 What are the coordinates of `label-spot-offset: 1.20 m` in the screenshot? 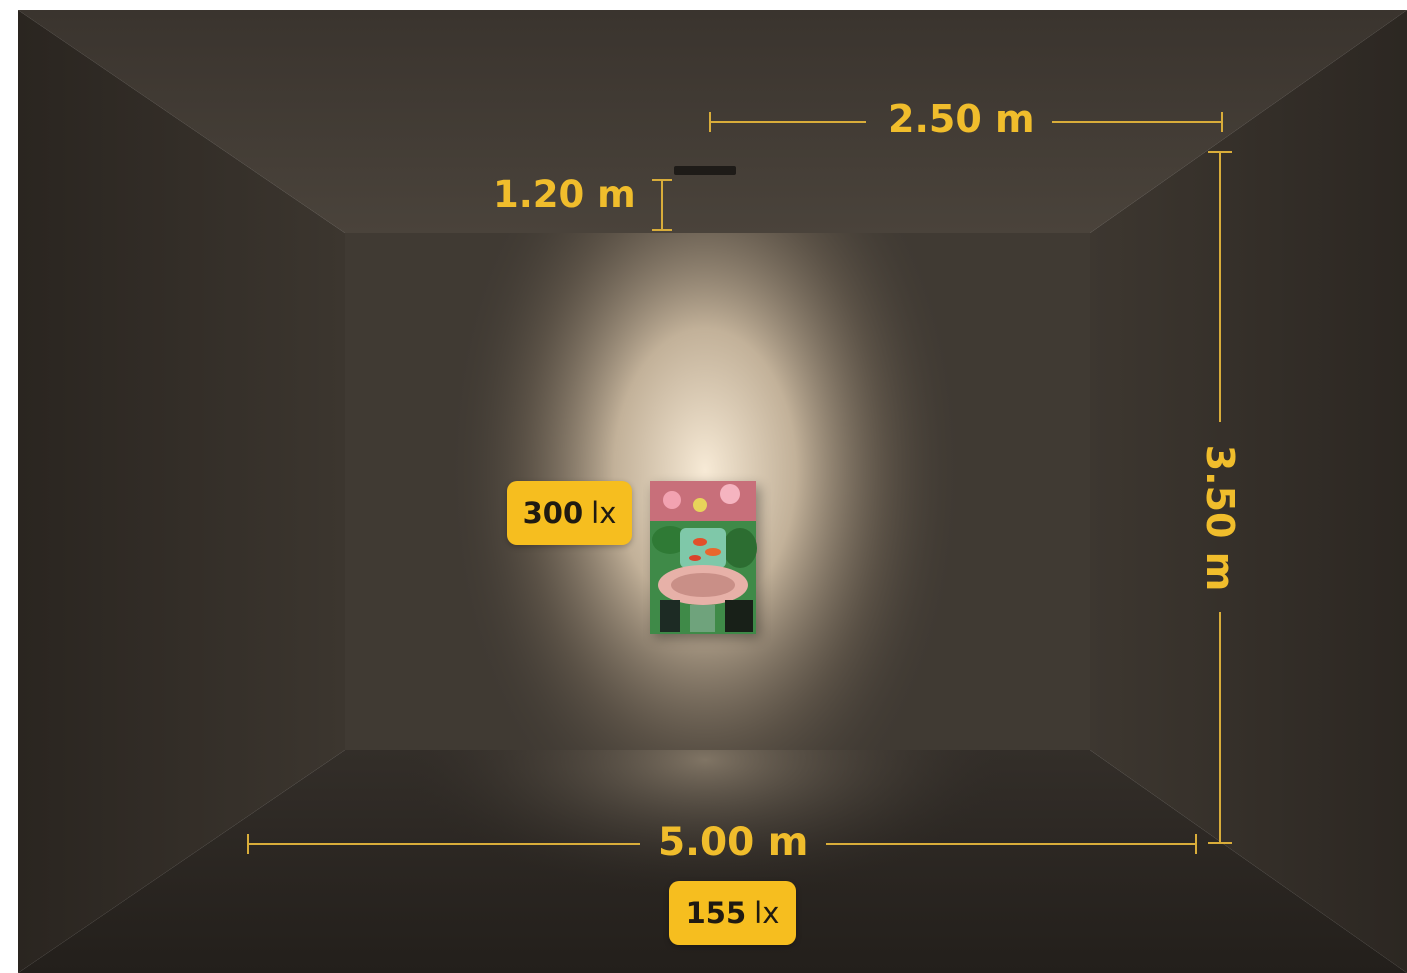 It's located at (564, 194).